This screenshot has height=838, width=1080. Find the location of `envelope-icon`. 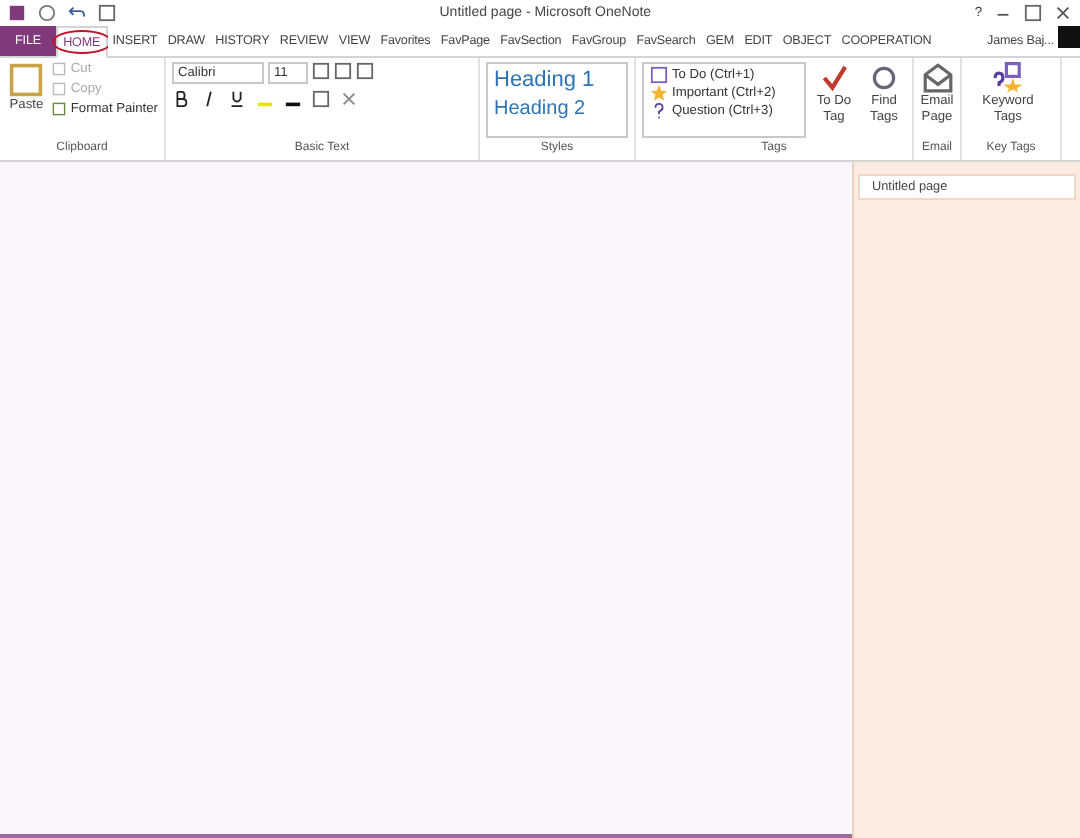

envelope-icon is located at coordinates (937, 78).